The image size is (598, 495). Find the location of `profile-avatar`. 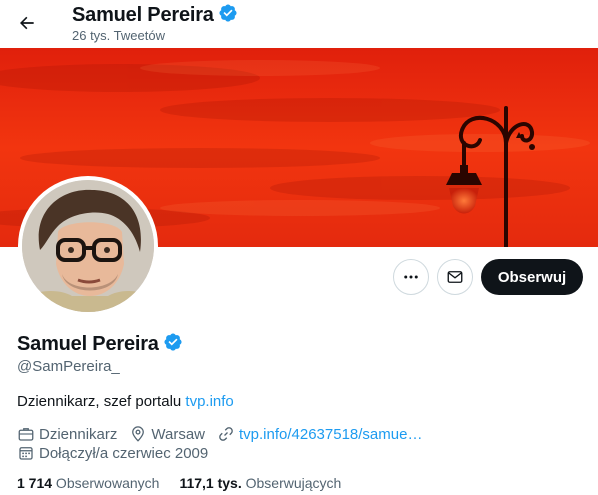

profile-avatar is located at coordinates (88, 246).